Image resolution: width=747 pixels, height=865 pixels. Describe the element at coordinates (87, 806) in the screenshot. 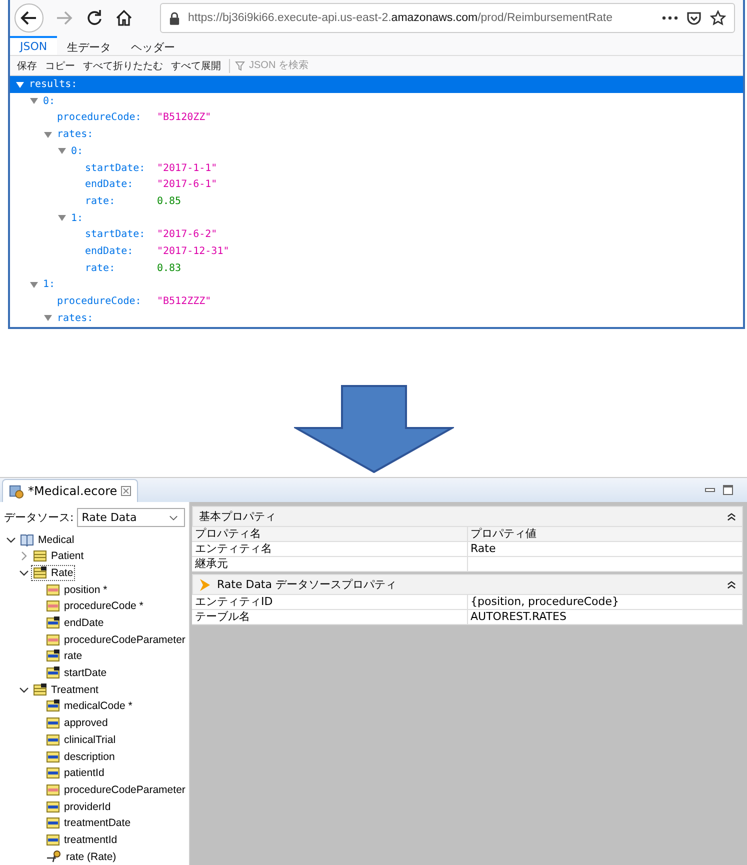

I see `tree-item: providerId` at that location.